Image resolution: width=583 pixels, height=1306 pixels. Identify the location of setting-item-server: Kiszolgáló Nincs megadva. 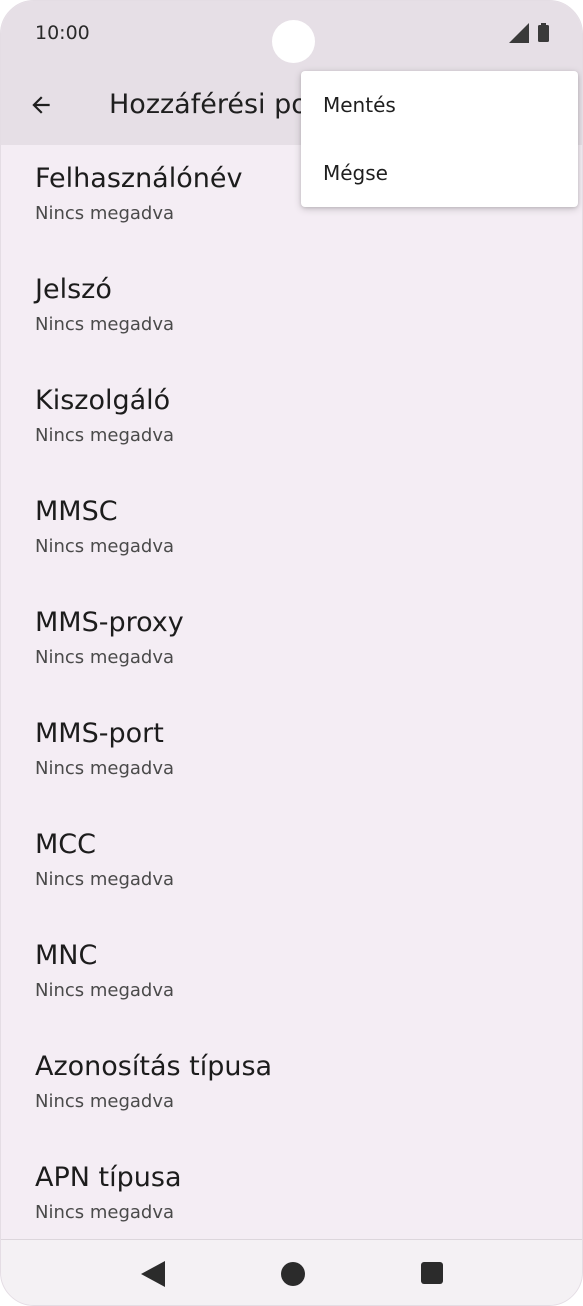
(291, 422).